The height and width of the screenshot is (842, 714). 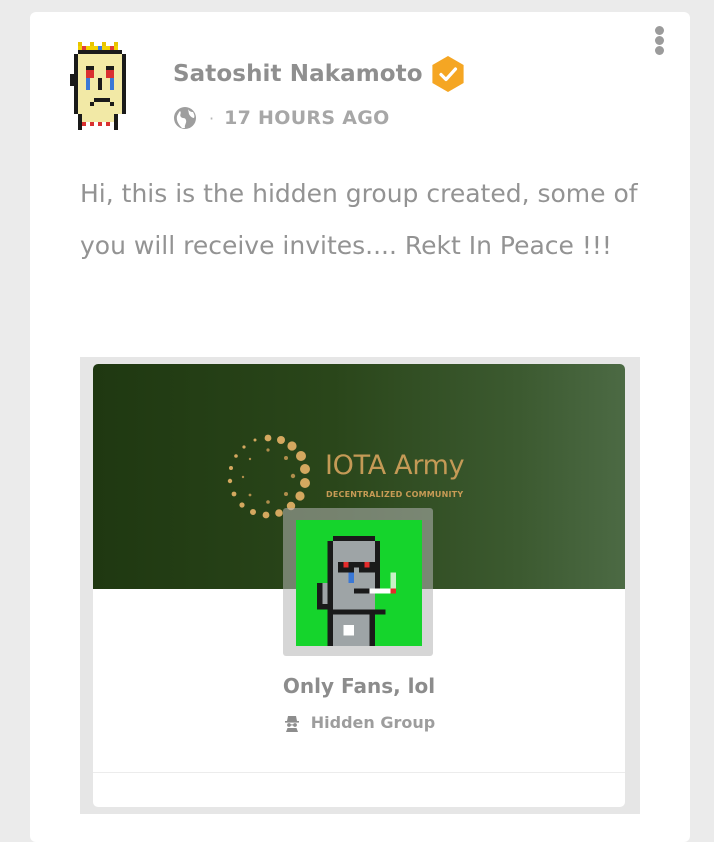 What do you see at coordinates (660, 41) in the screenshot?
I see `more-options-icon` at bounding box center [660, 41].